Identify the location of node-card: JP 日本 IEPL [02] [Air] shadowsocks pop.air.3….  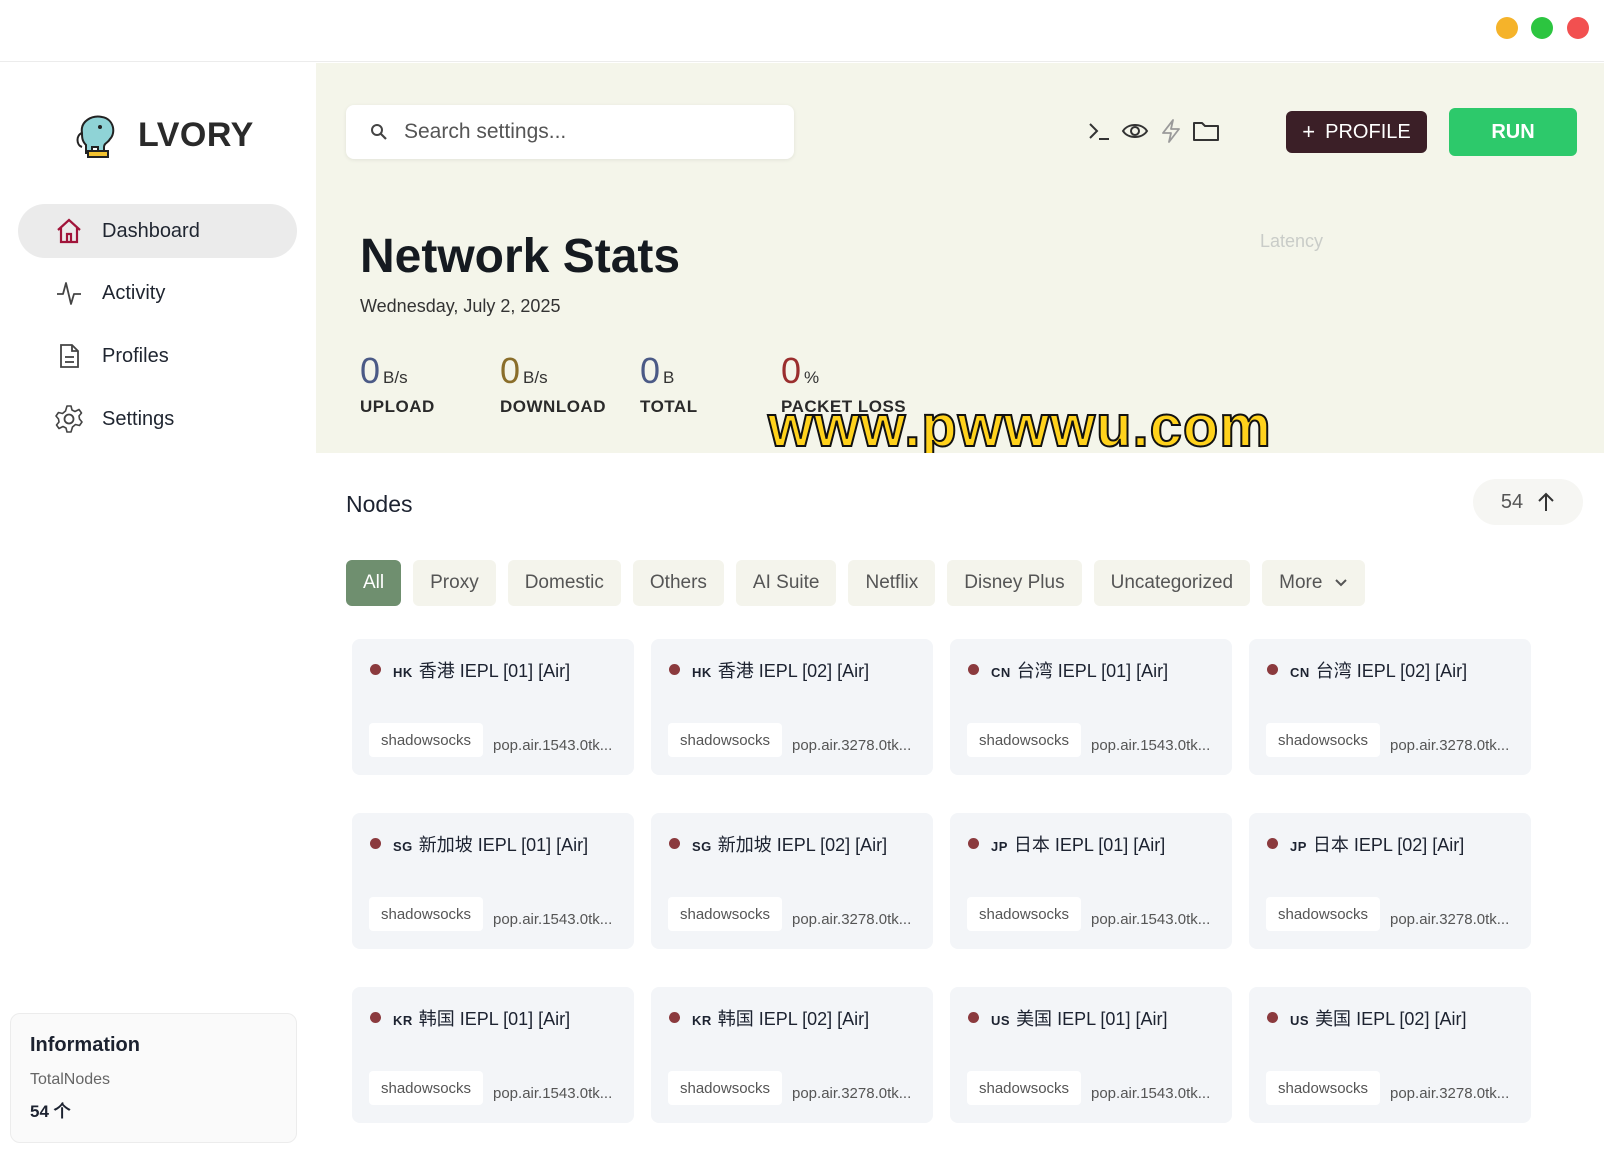
(1390, 881).